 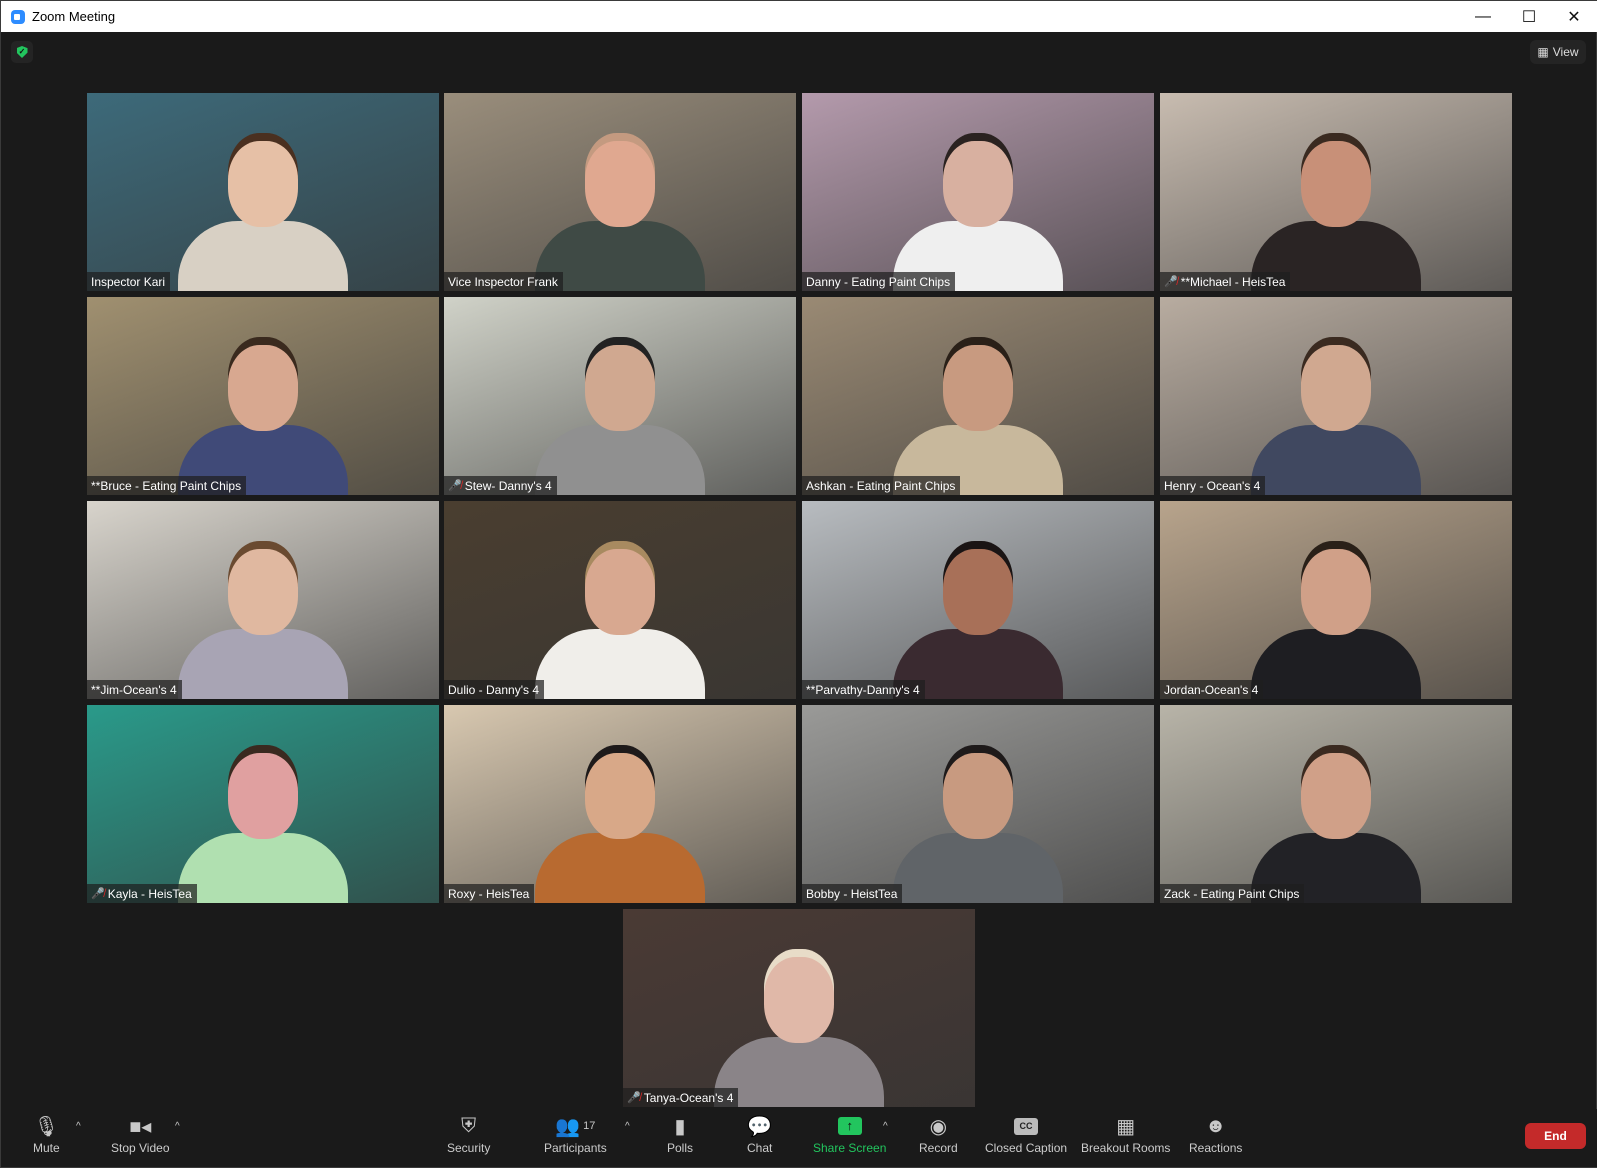 I want to click on participants-icon: 👥 17, so click(x=575, y=1126).